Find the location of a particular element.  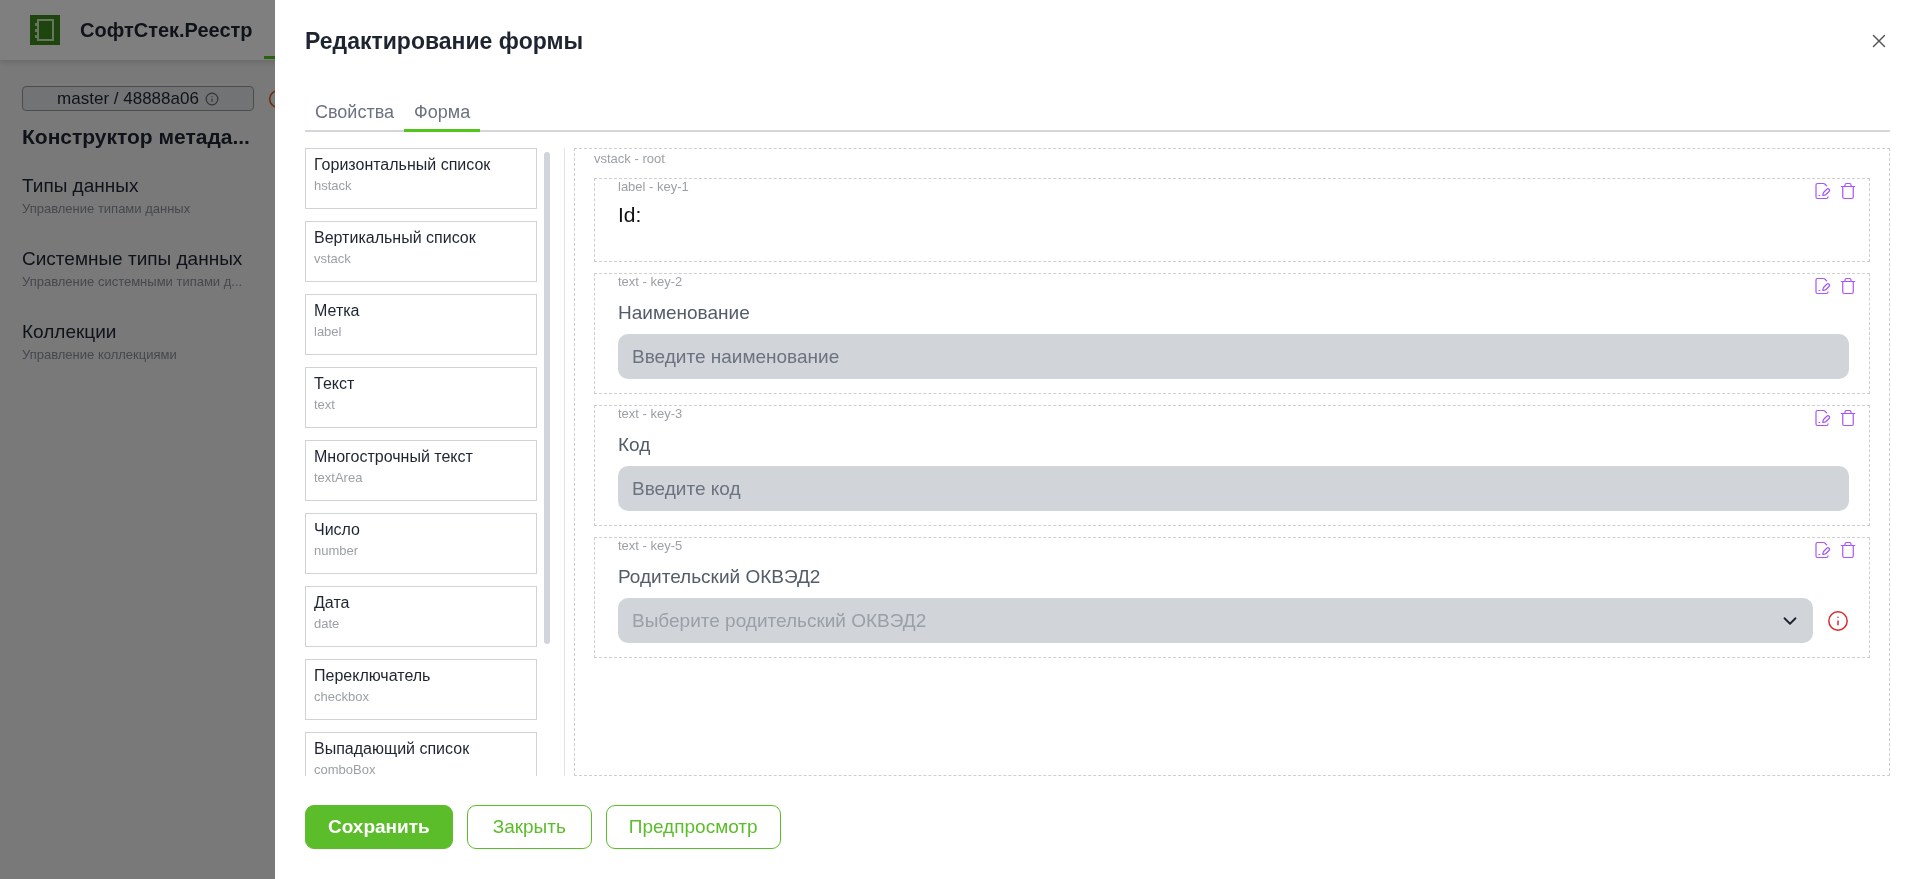

tab: Свойства is located at coordinates (355, 117).